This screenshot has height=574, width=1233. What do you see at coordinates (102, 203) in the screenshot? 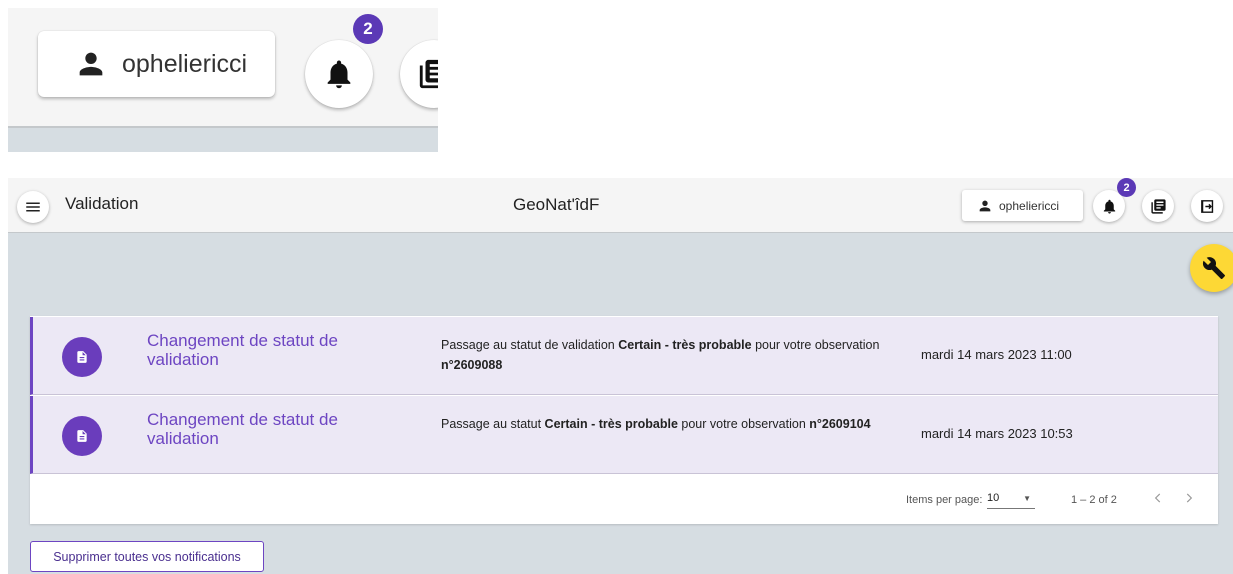
I see `page-title: Validation` at bounding box center [102, 203].